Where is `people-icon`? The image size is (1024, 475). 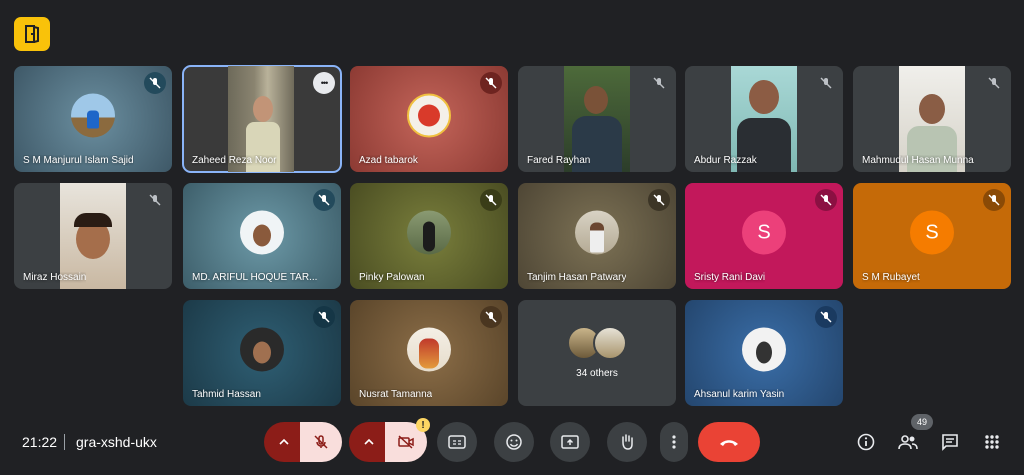
people-icon is located at coordinates (908, 442).